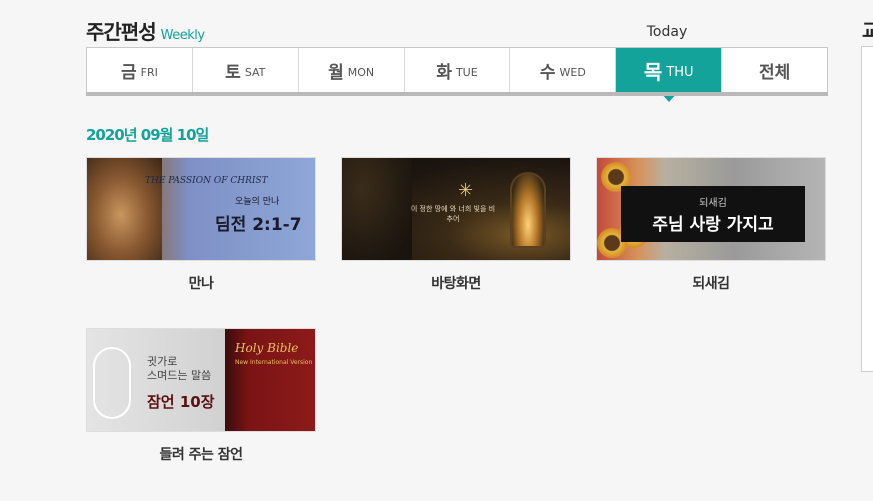  Describe the element at coordinates (182, 35) in the screenshot. I see `section-subtitle: Weekly` at that location.